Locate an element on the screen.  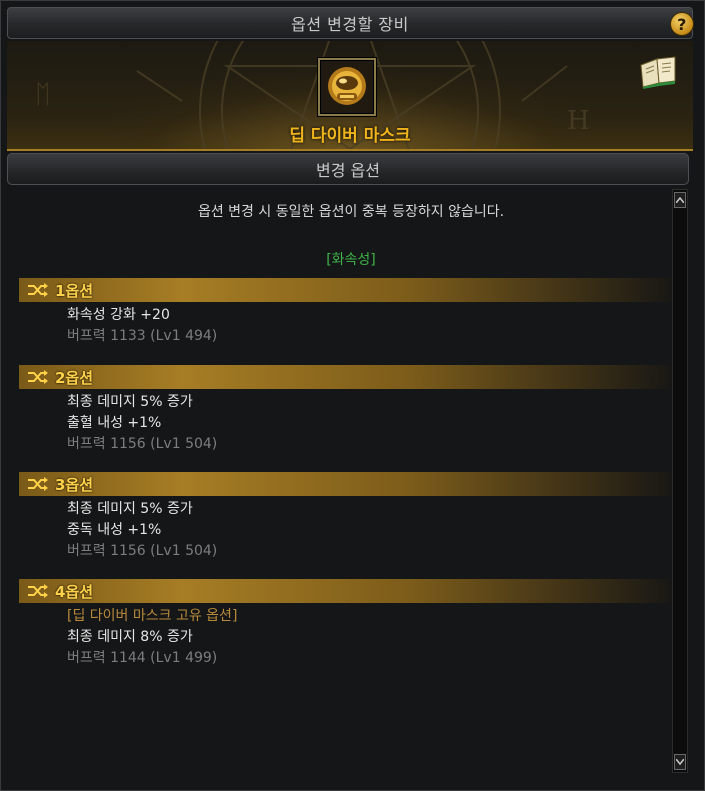
option-label: 4옵션 is located at coordinates (74, 591).